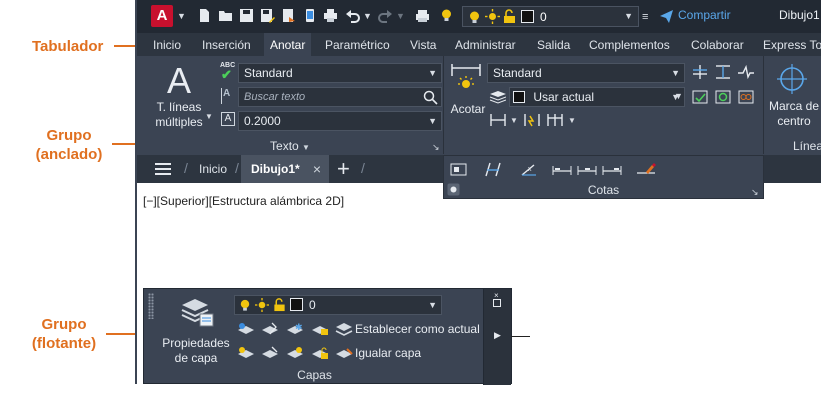 The height and width of the screenshot is (409, 821). Describe the element at coordinates (532, 120) in the screenshot. I see `quick-dim-icon` at that location.